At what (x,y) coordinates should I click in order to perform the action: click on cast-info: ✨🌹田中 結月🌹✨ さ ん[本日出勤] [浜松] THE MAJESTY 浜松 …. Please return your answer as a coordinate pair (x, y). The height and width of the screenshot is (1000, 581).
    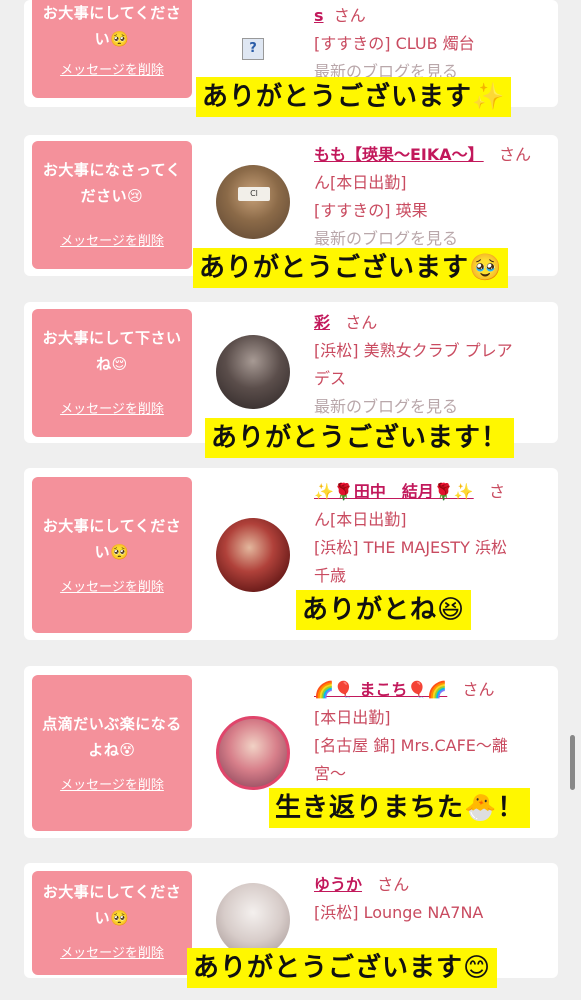
    Looking at the image, I should click on (432, 534).